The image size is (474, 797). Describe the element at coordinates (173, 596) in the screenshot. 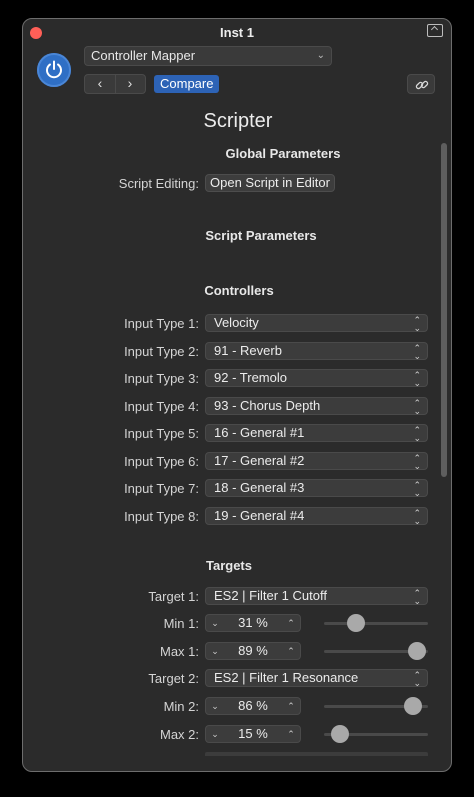

I see `target-1-label: Target 1:` at that location.